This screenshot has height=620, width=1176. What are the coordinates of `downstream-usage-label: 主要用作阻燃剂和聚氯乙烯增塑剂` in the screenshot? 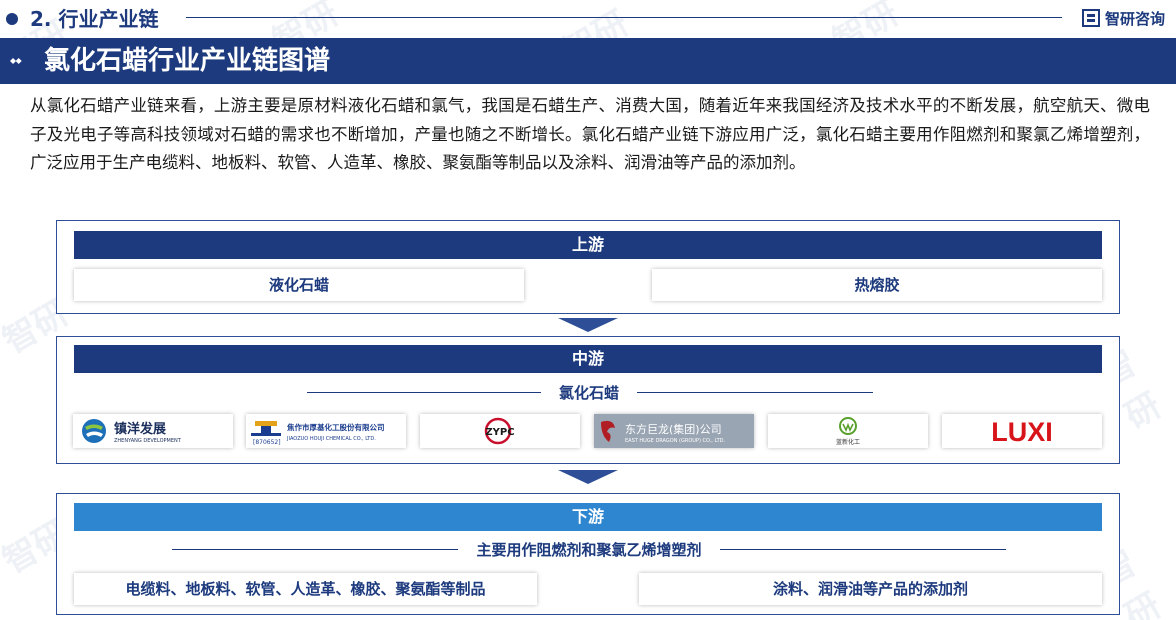 It's located at (589, 549).